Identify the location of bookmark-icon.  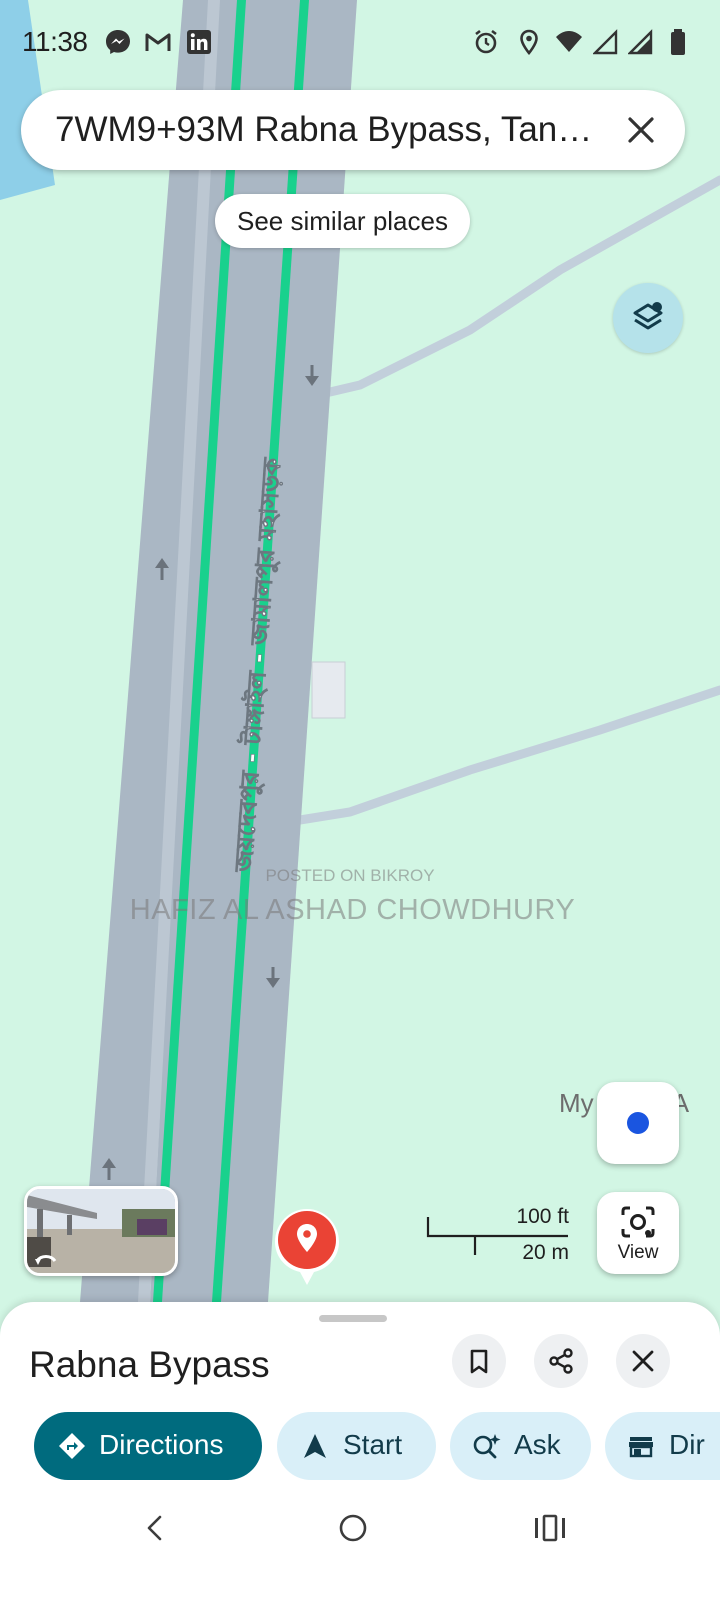
(479, 1361).